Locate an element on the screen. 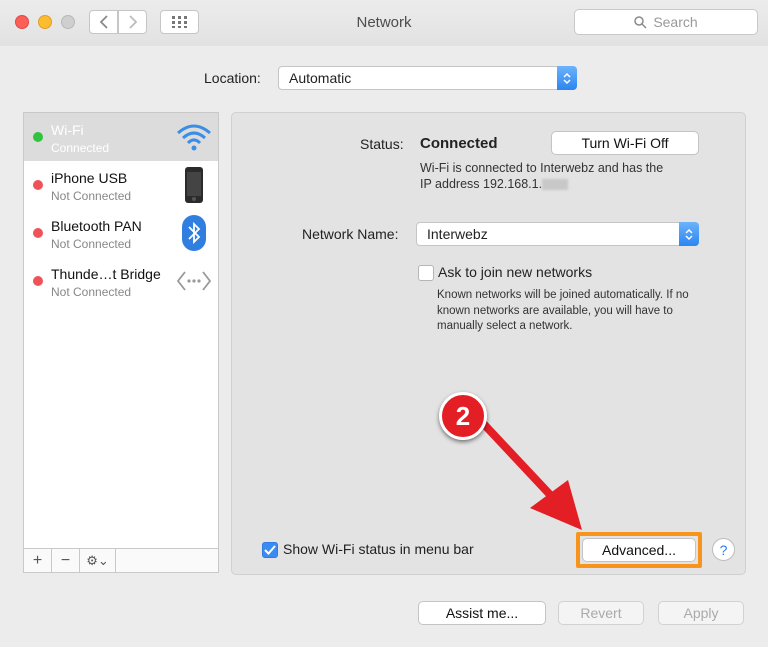 This screenshot has height=647, width=768. checkmark-icon is located at coordinates (270, 550).